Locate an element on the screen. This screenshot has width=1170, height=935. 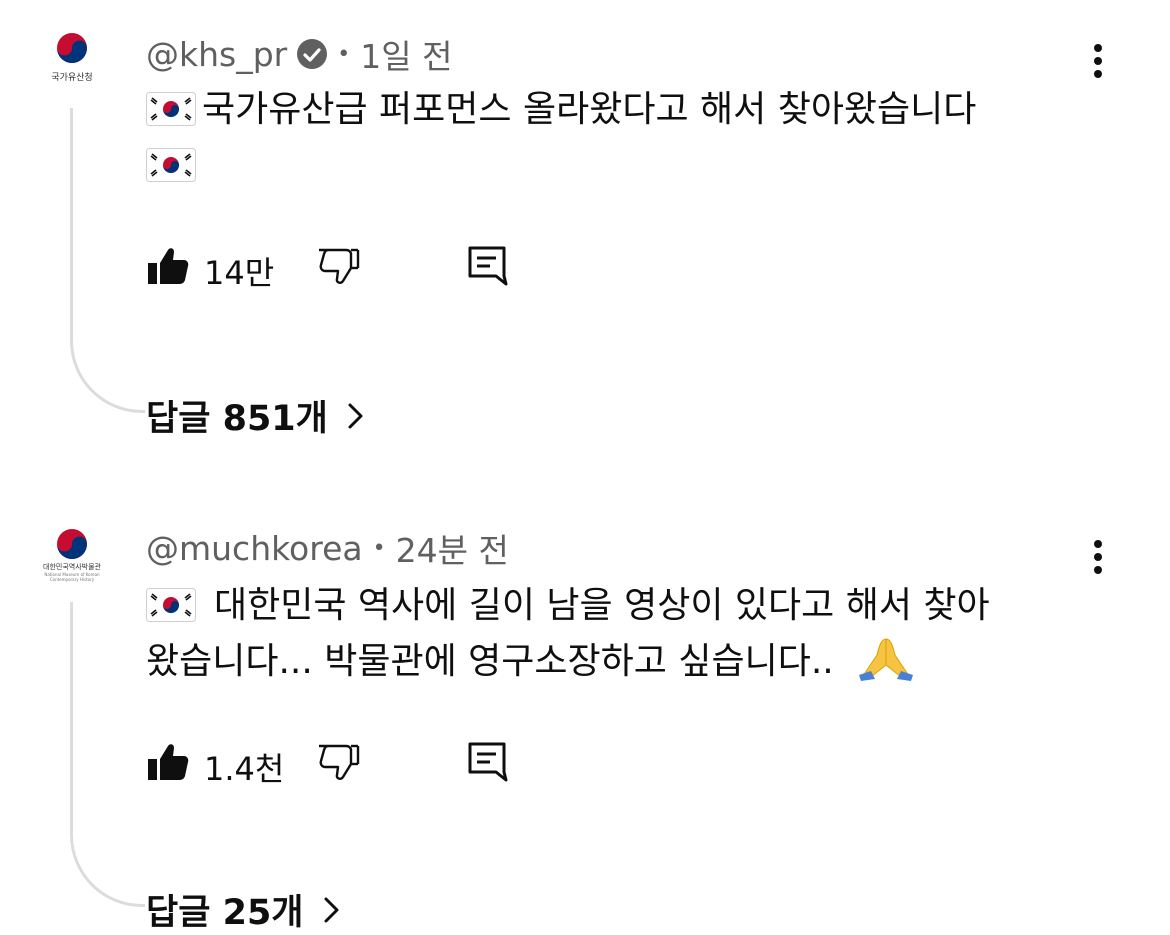
comment-line-text: 국가유산급 퍼포먼스 올라왔다고 해서 찾아왔습니다 is located at coordinates (589, 109).